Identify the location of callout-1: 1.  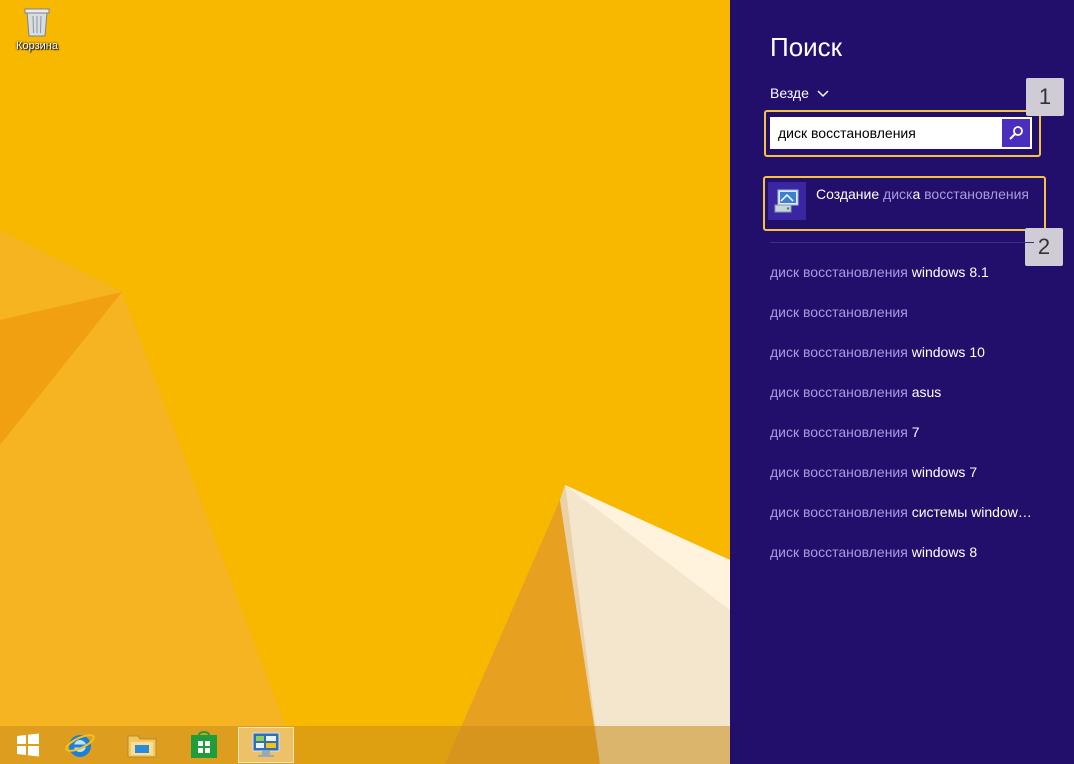
(1045, 97).